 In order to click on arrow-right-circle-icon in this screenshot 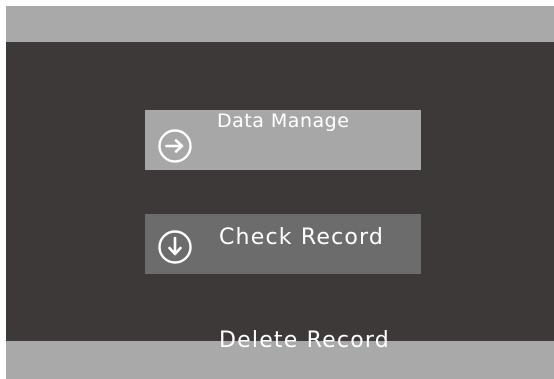, I will do `click(175, 146)`.